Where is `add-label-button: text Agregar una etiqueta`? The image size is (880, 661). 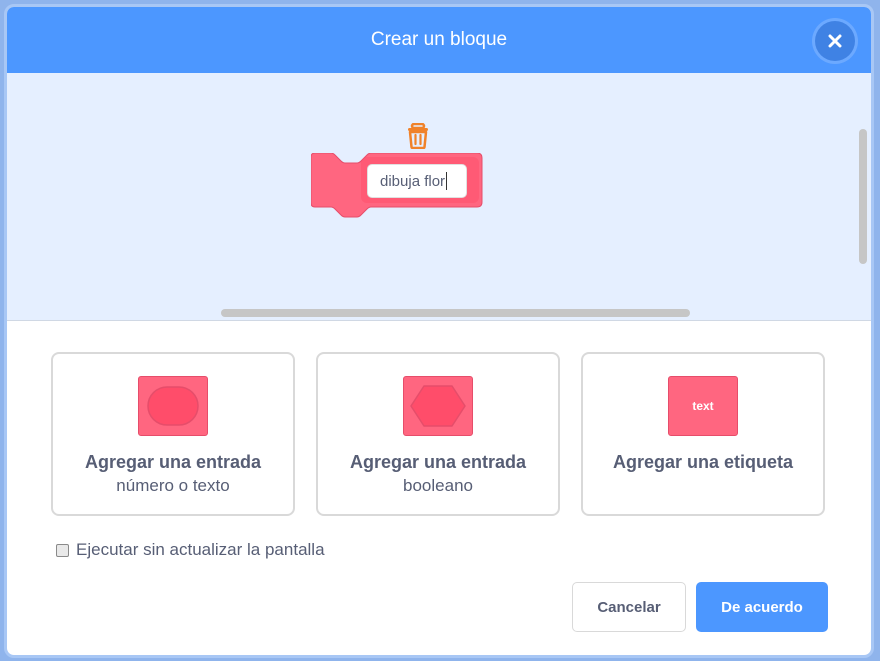
add-label-button: text Agregar una etiqueta is located at coordinates (703, 434).